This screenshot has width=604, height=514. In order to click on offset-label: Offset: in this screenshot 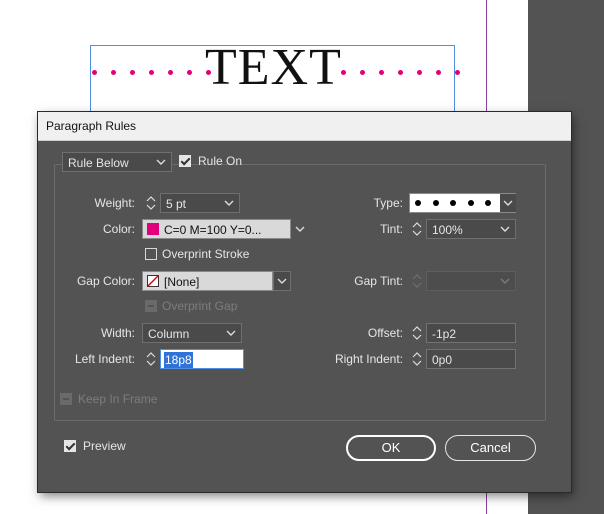, I will do `click(385, 333)`.